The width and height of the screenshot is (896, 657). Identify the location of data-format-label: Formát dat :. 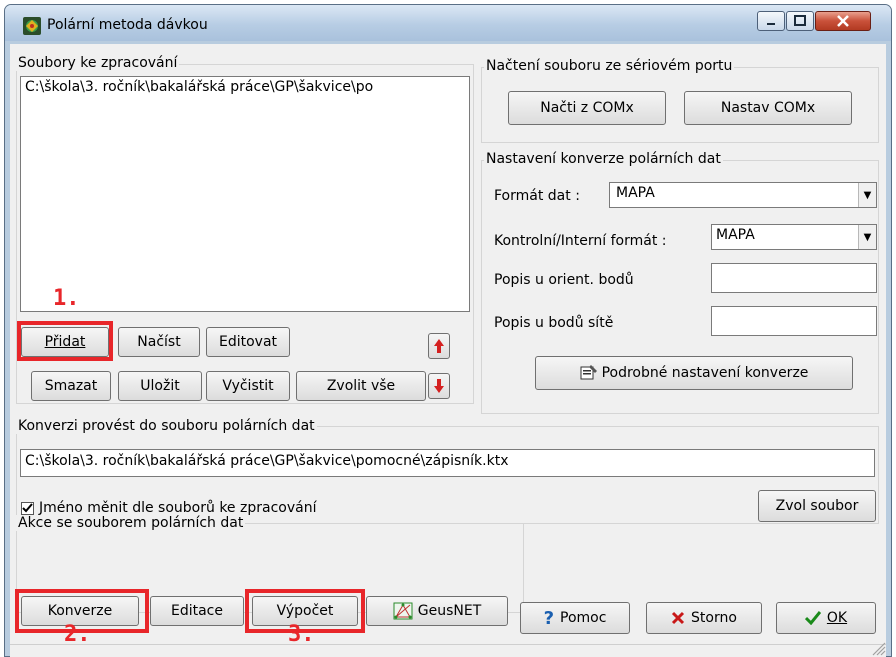
(537, 196).